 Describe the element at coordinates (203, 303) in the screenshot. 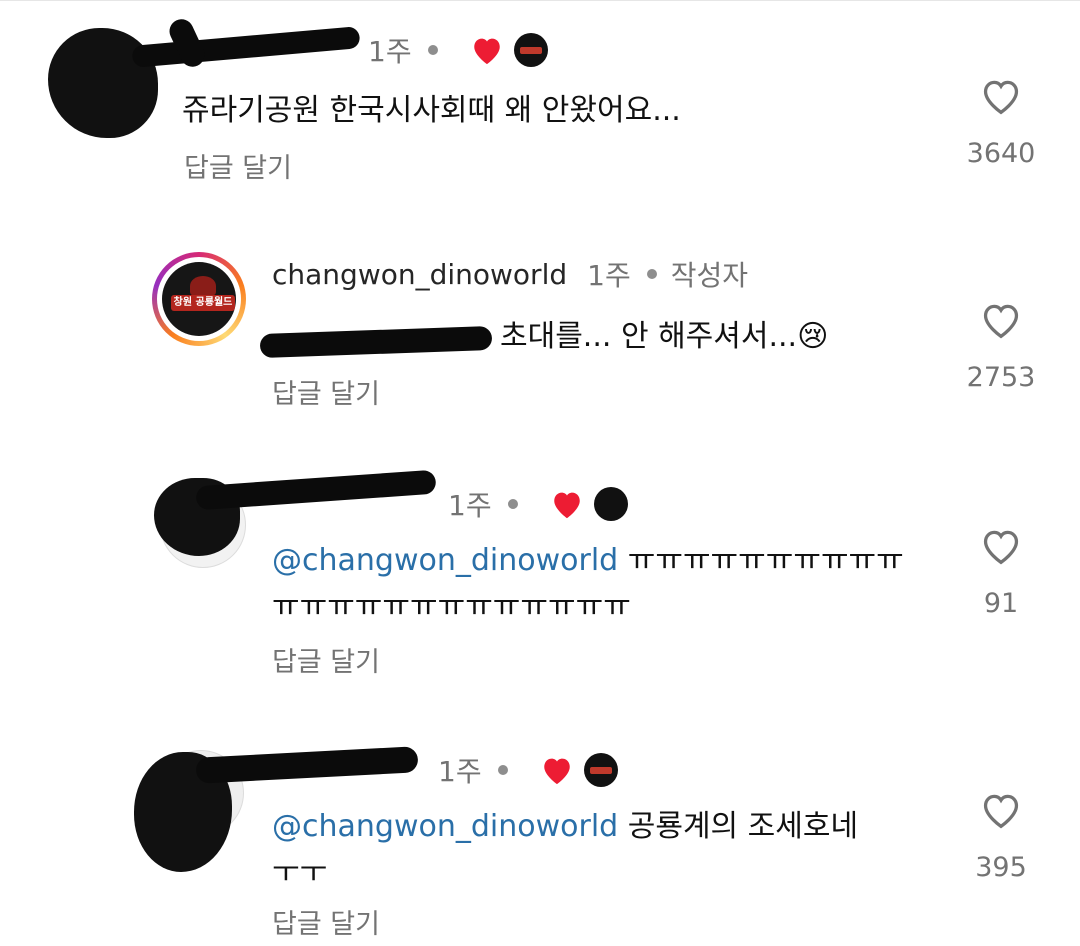

I see `logo-banner: 창원 공룡월드` at that location.